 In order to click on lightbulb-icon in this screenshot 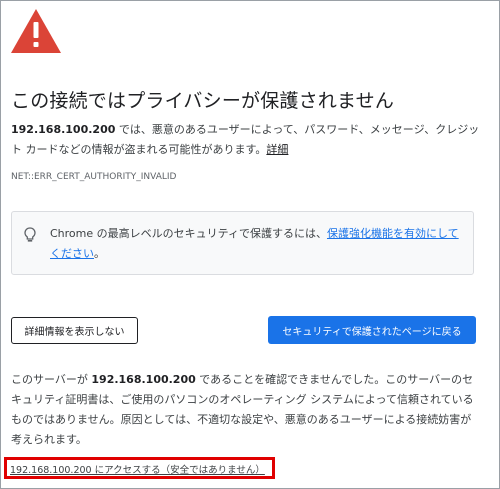, I will do `click(30, 234)`.